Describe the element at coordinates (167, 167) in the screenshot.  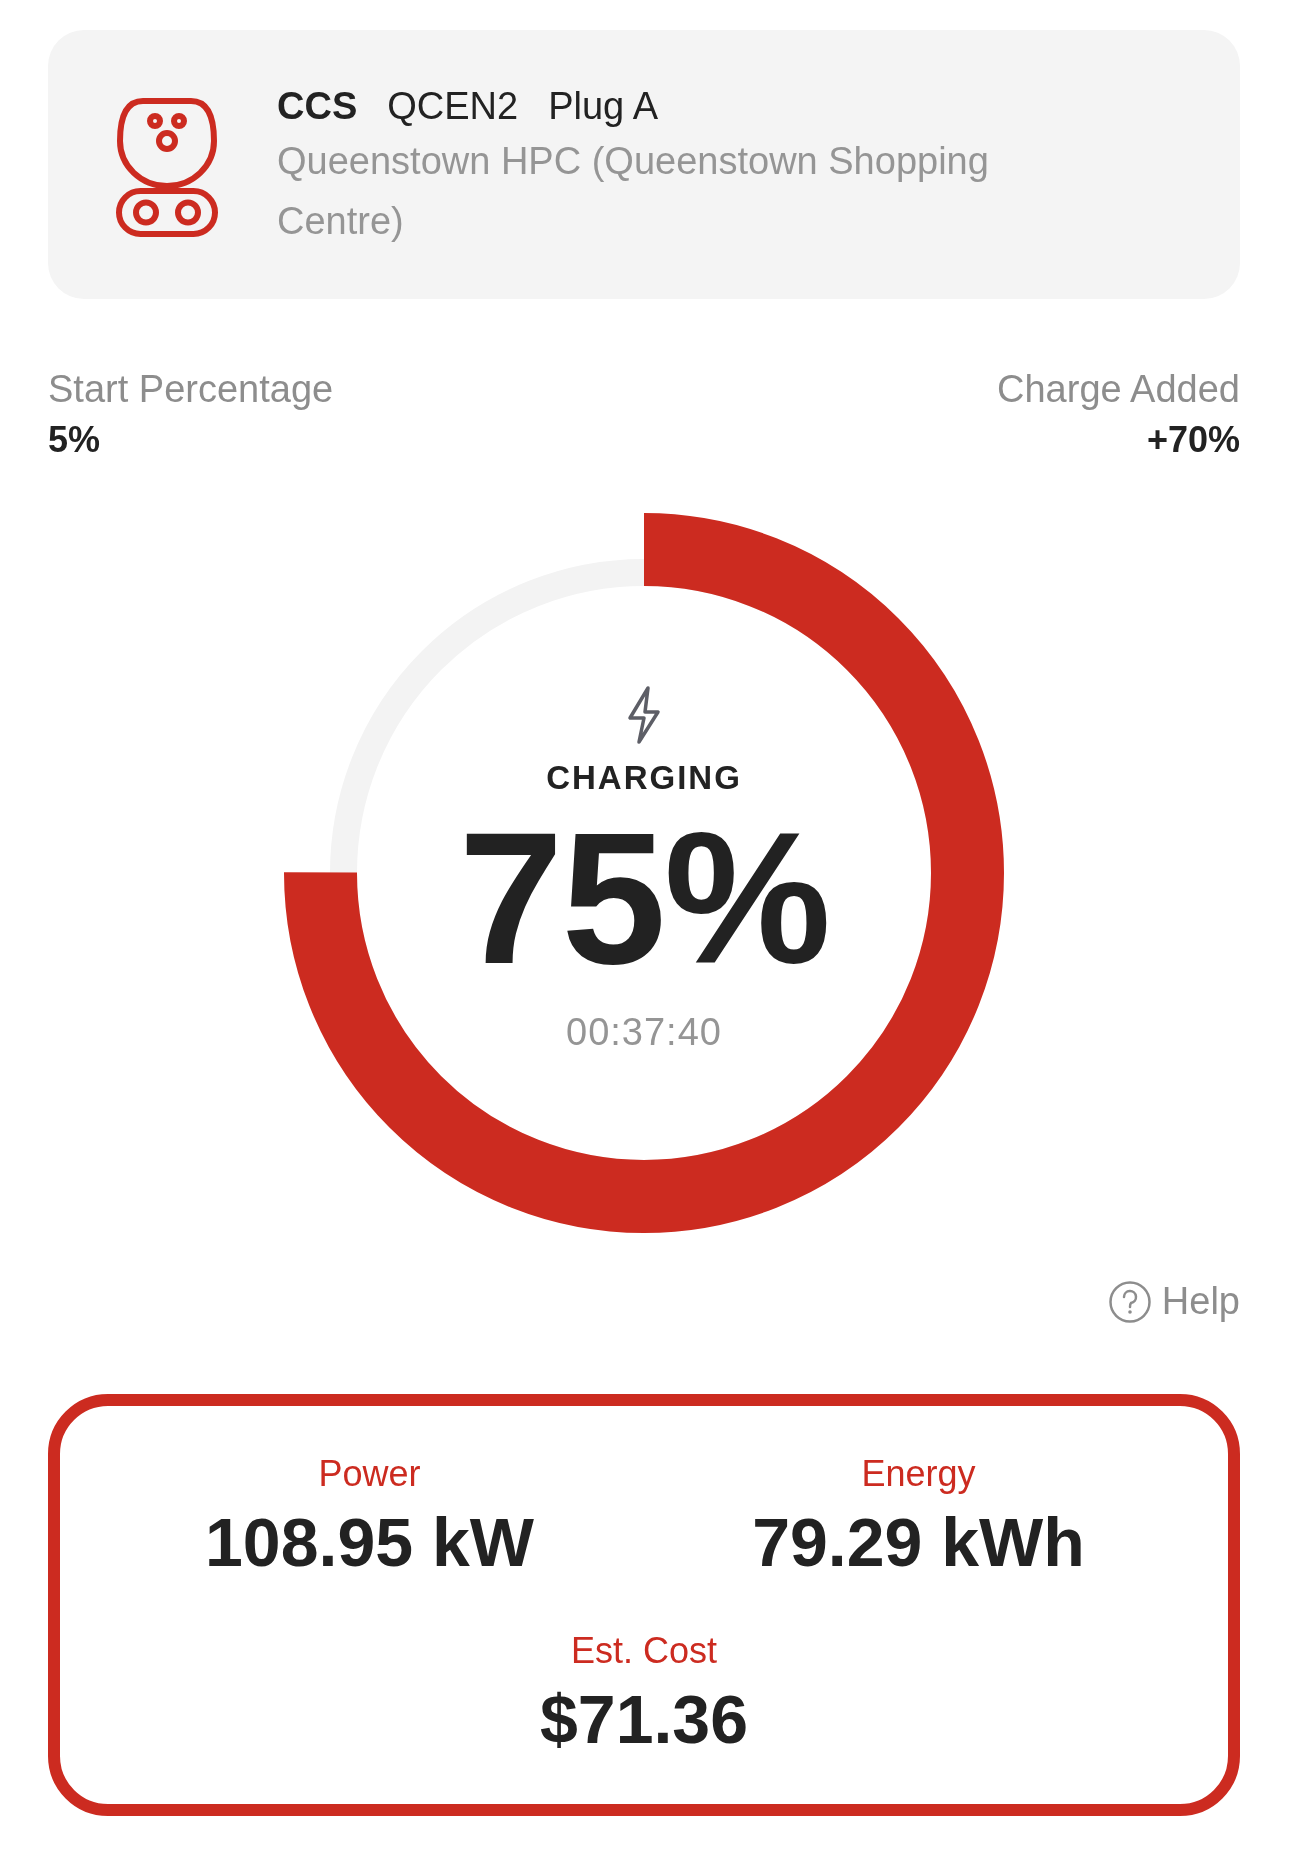
I see `plug-icon` at that location.